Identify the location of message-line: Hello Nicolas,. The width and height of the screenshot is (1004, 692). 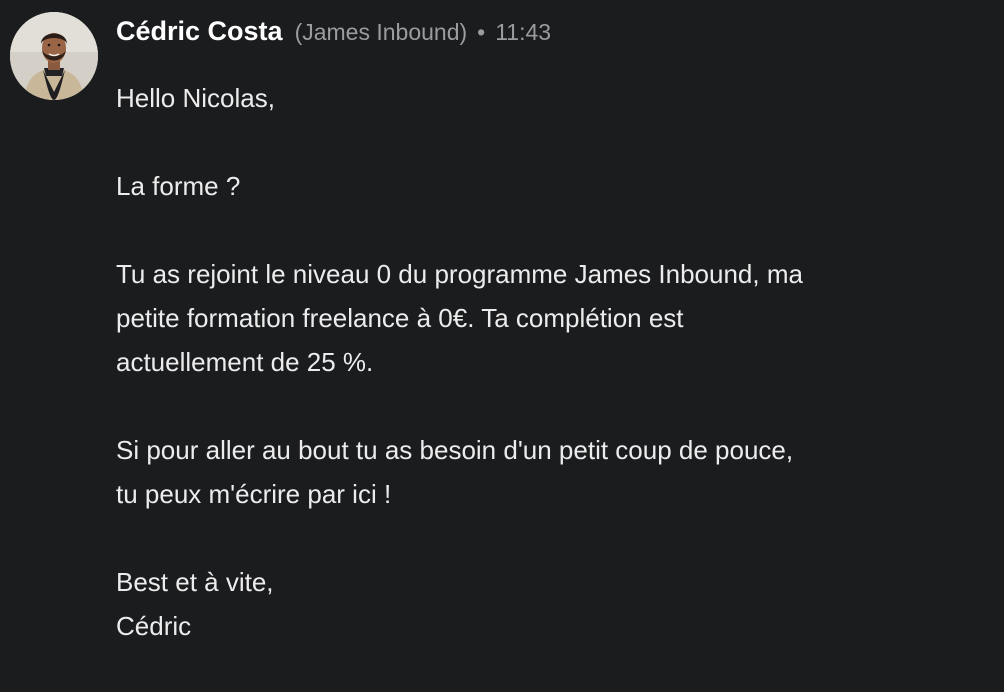
(195, 98).